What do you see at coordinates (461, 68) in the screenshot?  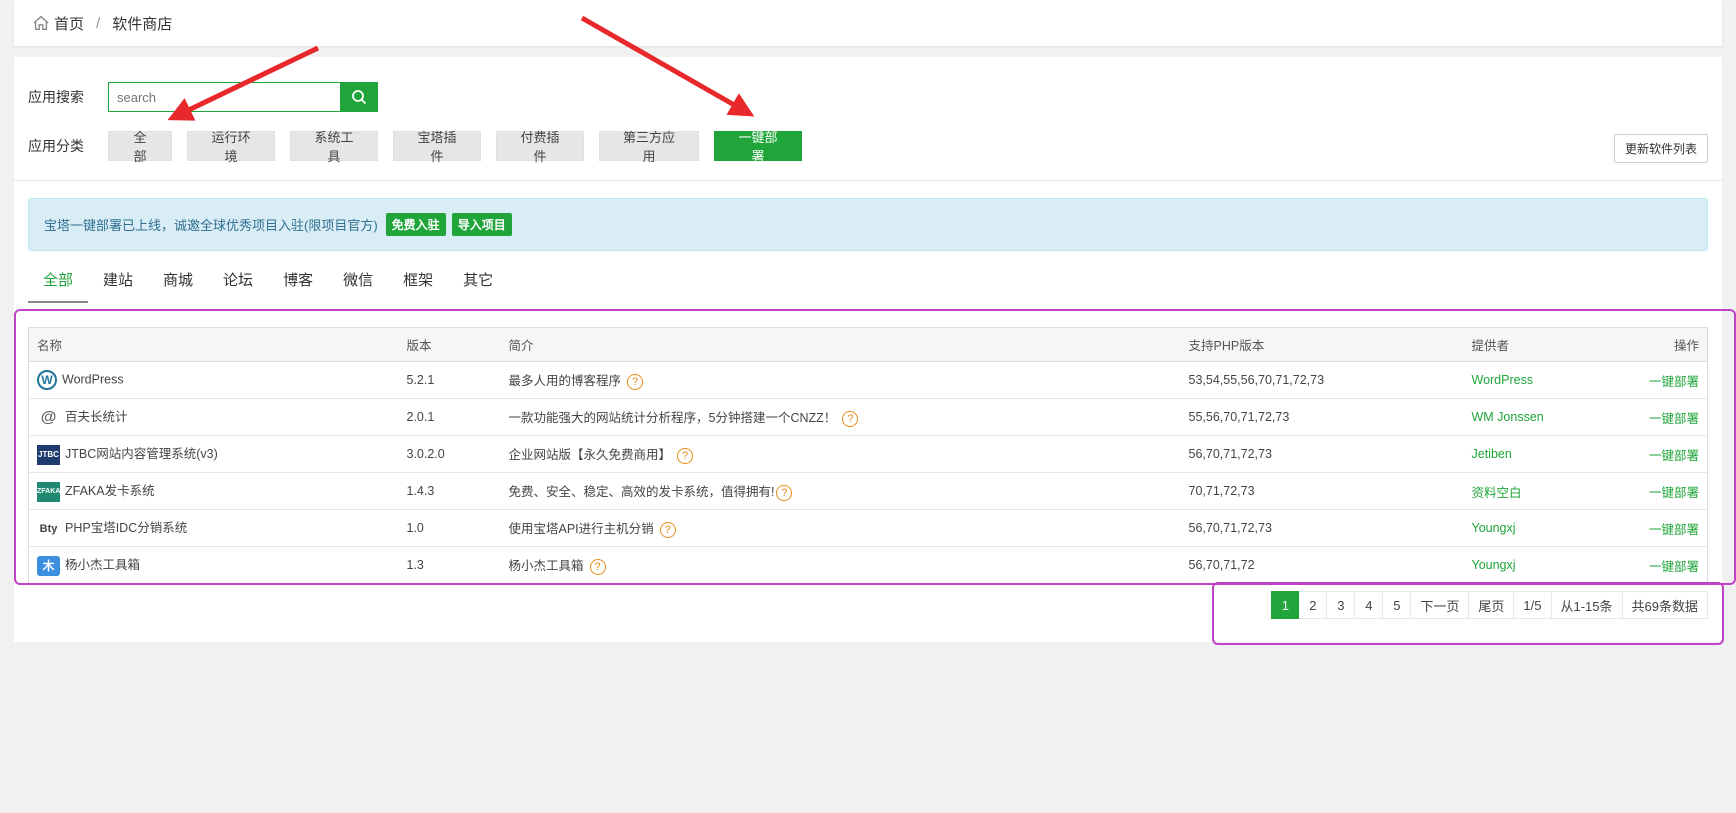 I see `annotation-arrows` at bounding box center [461, 68].